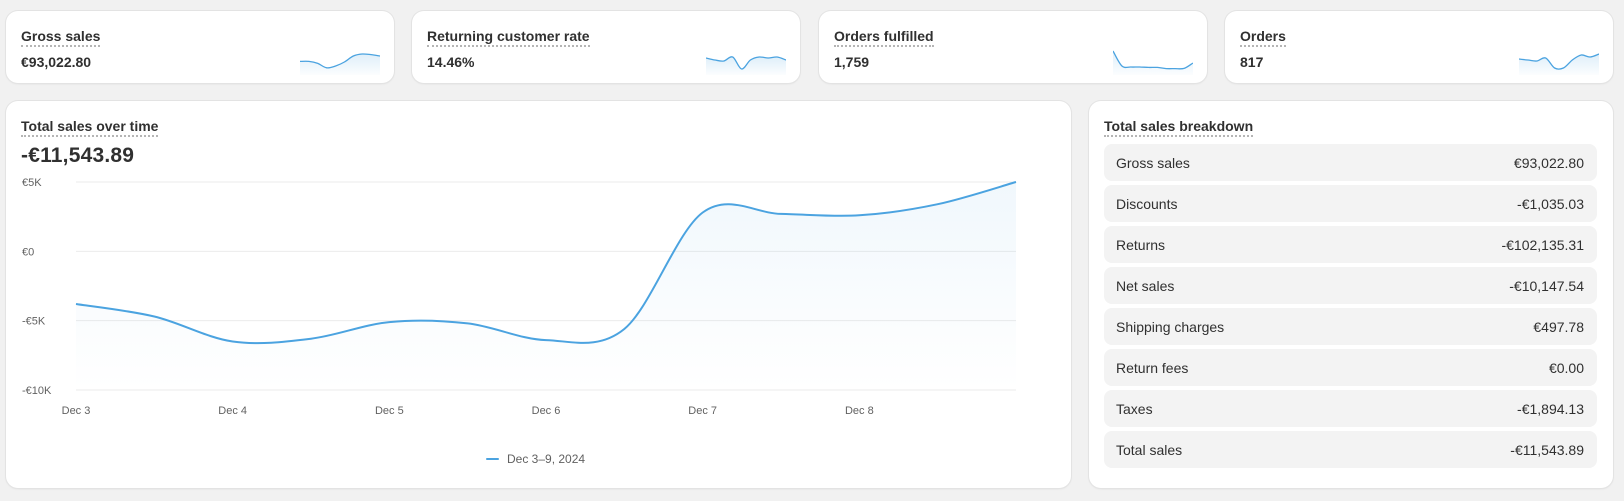  I want to click on chart-legend: Dec 3–9, 2024, so click(535, 459).